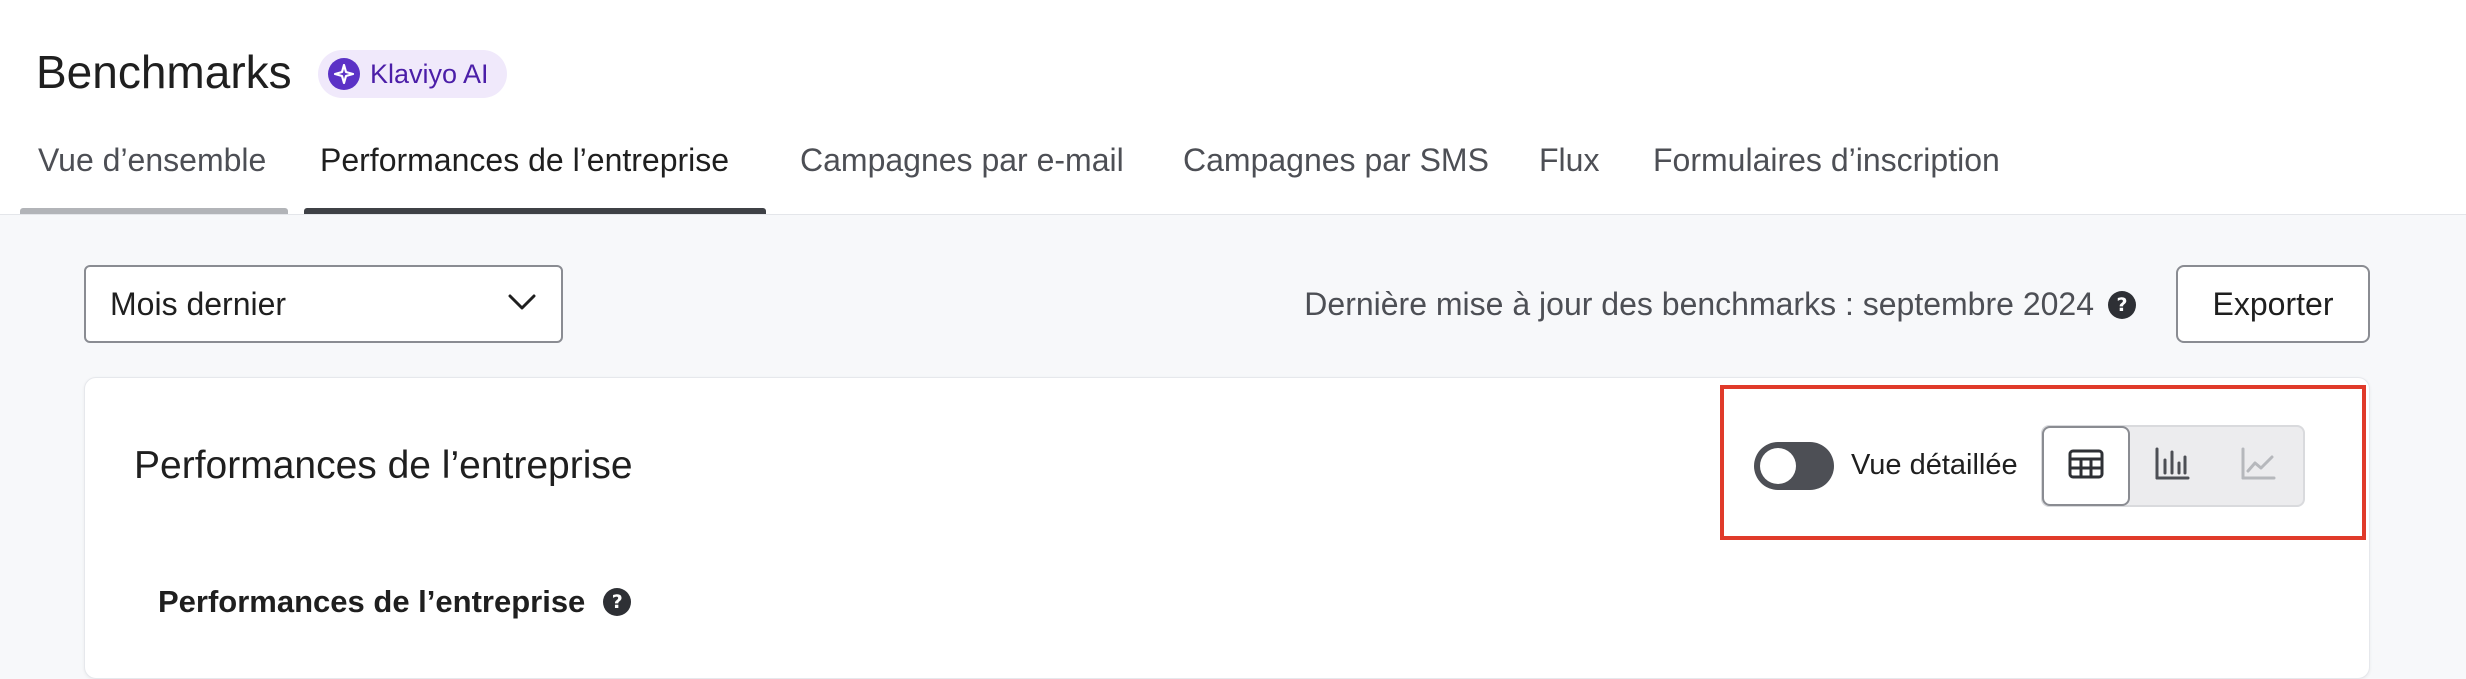 The image size is (2466, 679). I want to click on detailed-view-toggle, so click(1794, 466).